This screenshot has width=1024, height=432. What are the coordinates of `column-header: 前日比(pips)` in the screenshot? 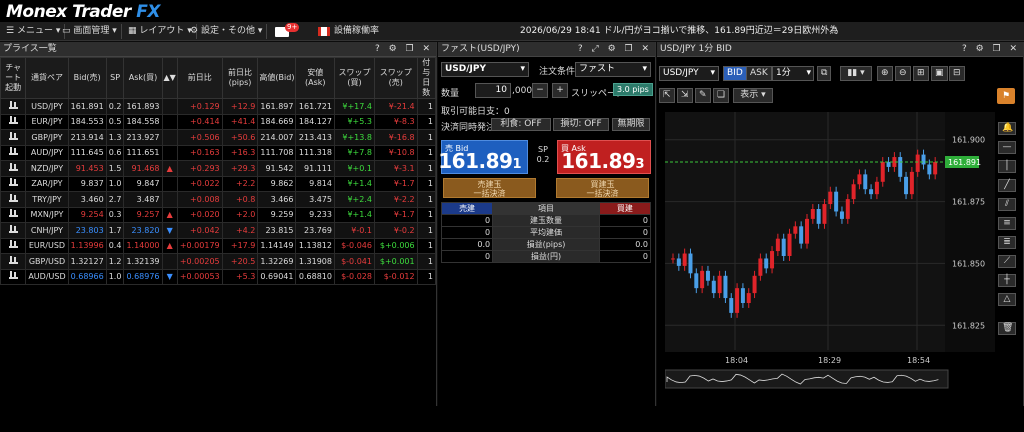 It's located at (240, 78).